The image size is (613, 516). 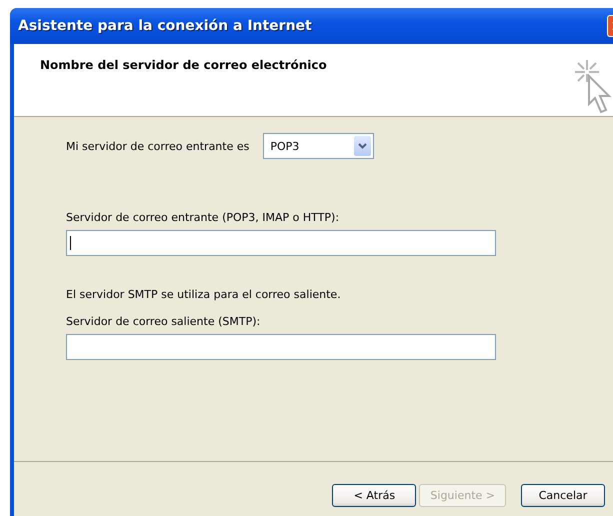 What do you see at coordinates (204, 294) in the screenshot?
I see `info-text: El servidor SMTP se utiliza para el correo saliente.` at bounding box center [204, 294].